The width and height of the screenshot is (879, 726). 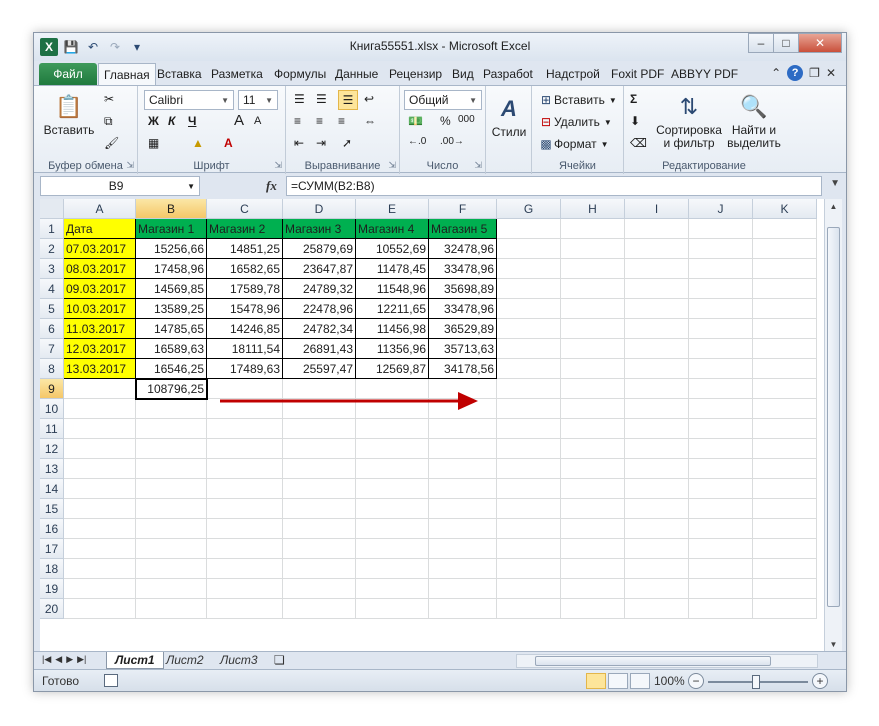 I want to click on cell-E6: 11456,98, so click(x=392, y=329).